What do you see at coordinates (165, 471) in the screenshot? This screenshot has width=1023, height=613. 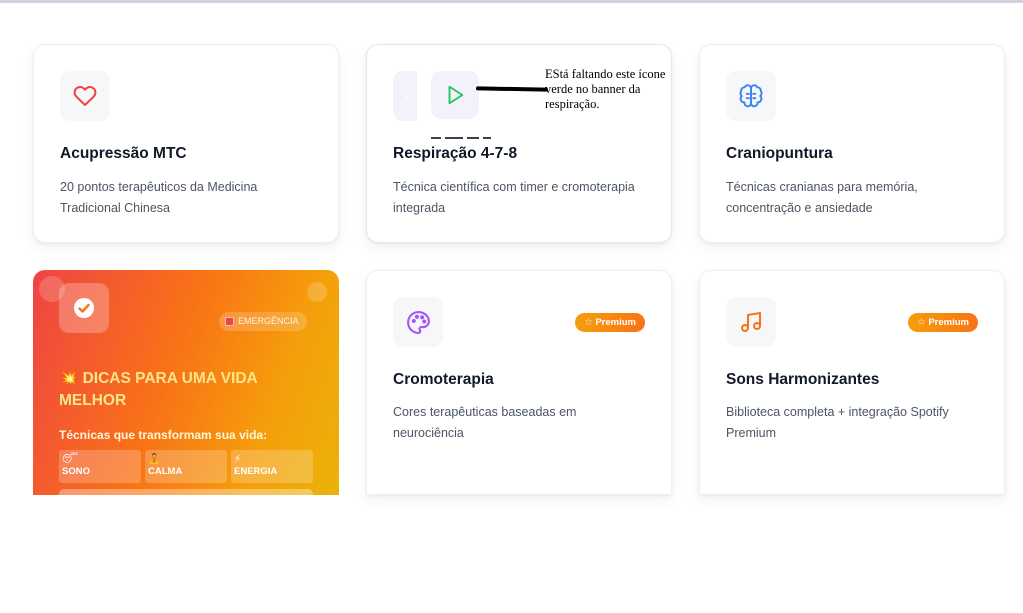 I see `chip-label: CALMA` at bounding box center [165, 471].